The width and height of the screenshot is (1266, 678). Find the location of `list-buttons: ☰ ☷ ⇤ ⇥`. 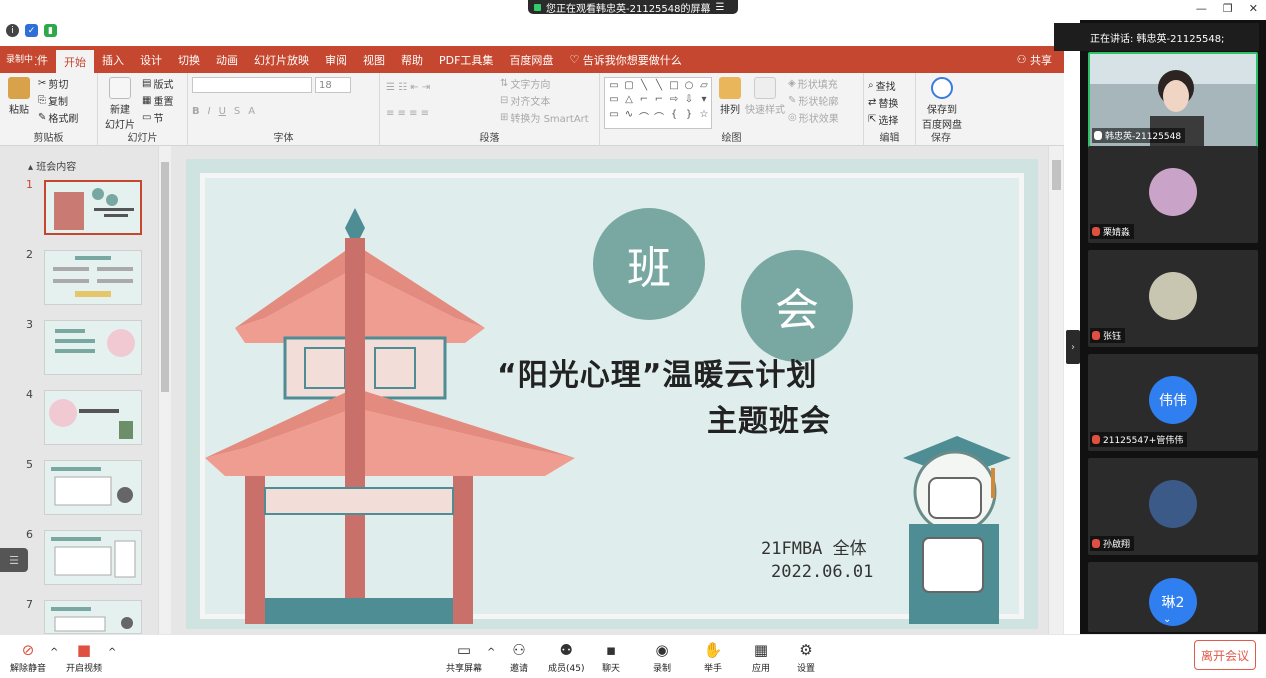

list-buttons: ☰ ☷ ⇤ ⇥ is located at coordinates (408, 87).